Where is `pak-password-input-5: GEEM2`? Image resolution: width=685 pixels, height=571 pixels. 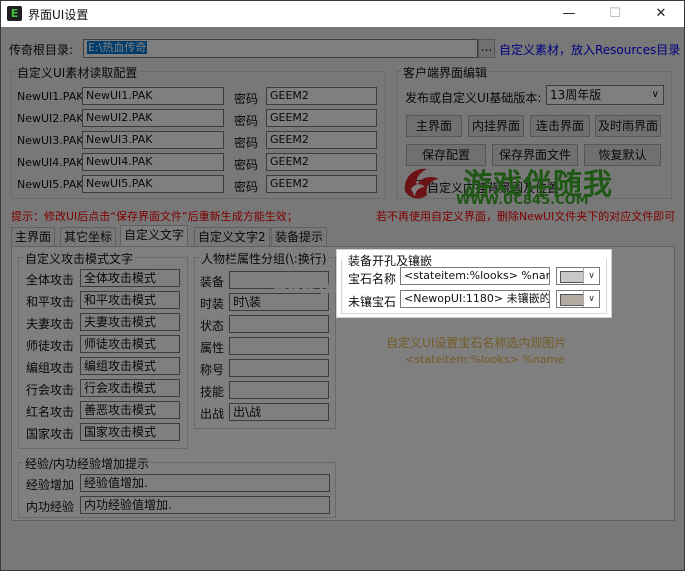
pak-password-input-5: GEEM2 is located at coordinates (321, 184).